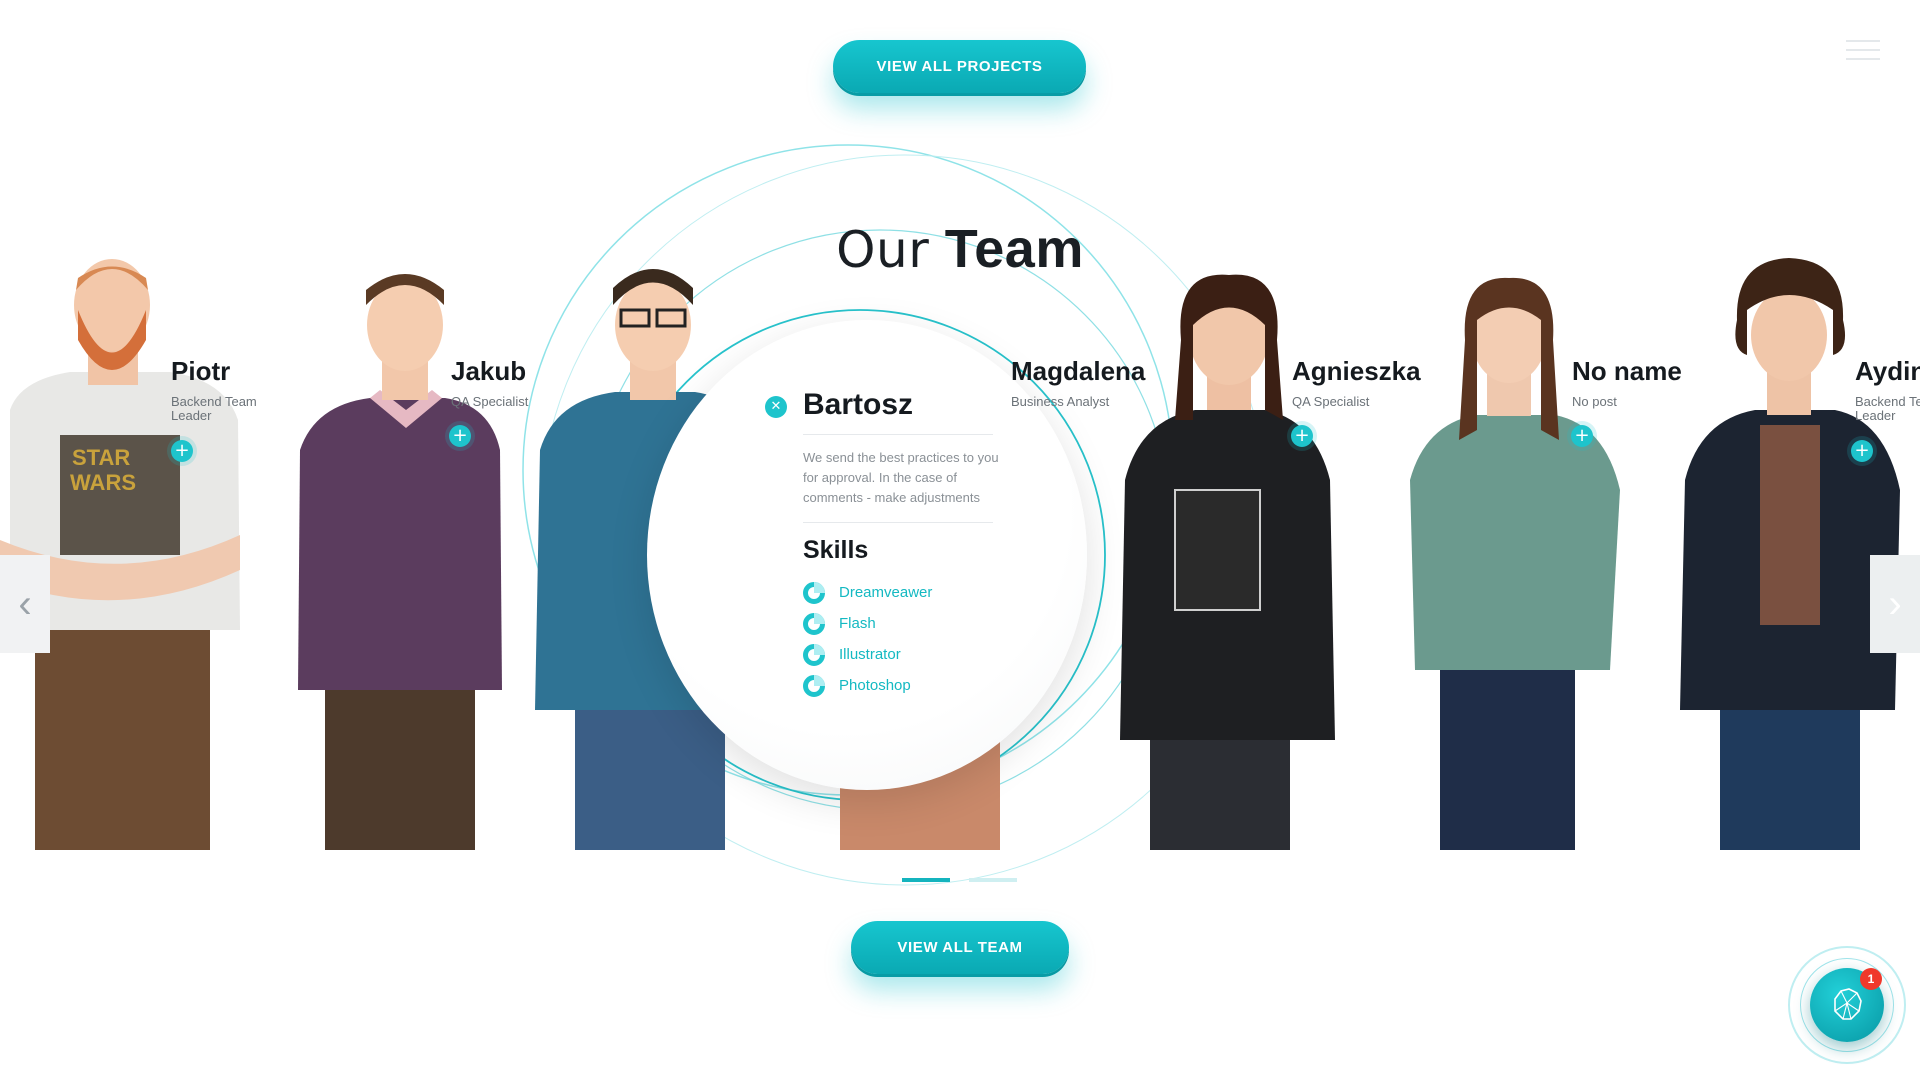 Image resolution: width=1920 pixels, height=1080 pixels. I want to click on chevron-left-icon: ‹, so click(25, 603).